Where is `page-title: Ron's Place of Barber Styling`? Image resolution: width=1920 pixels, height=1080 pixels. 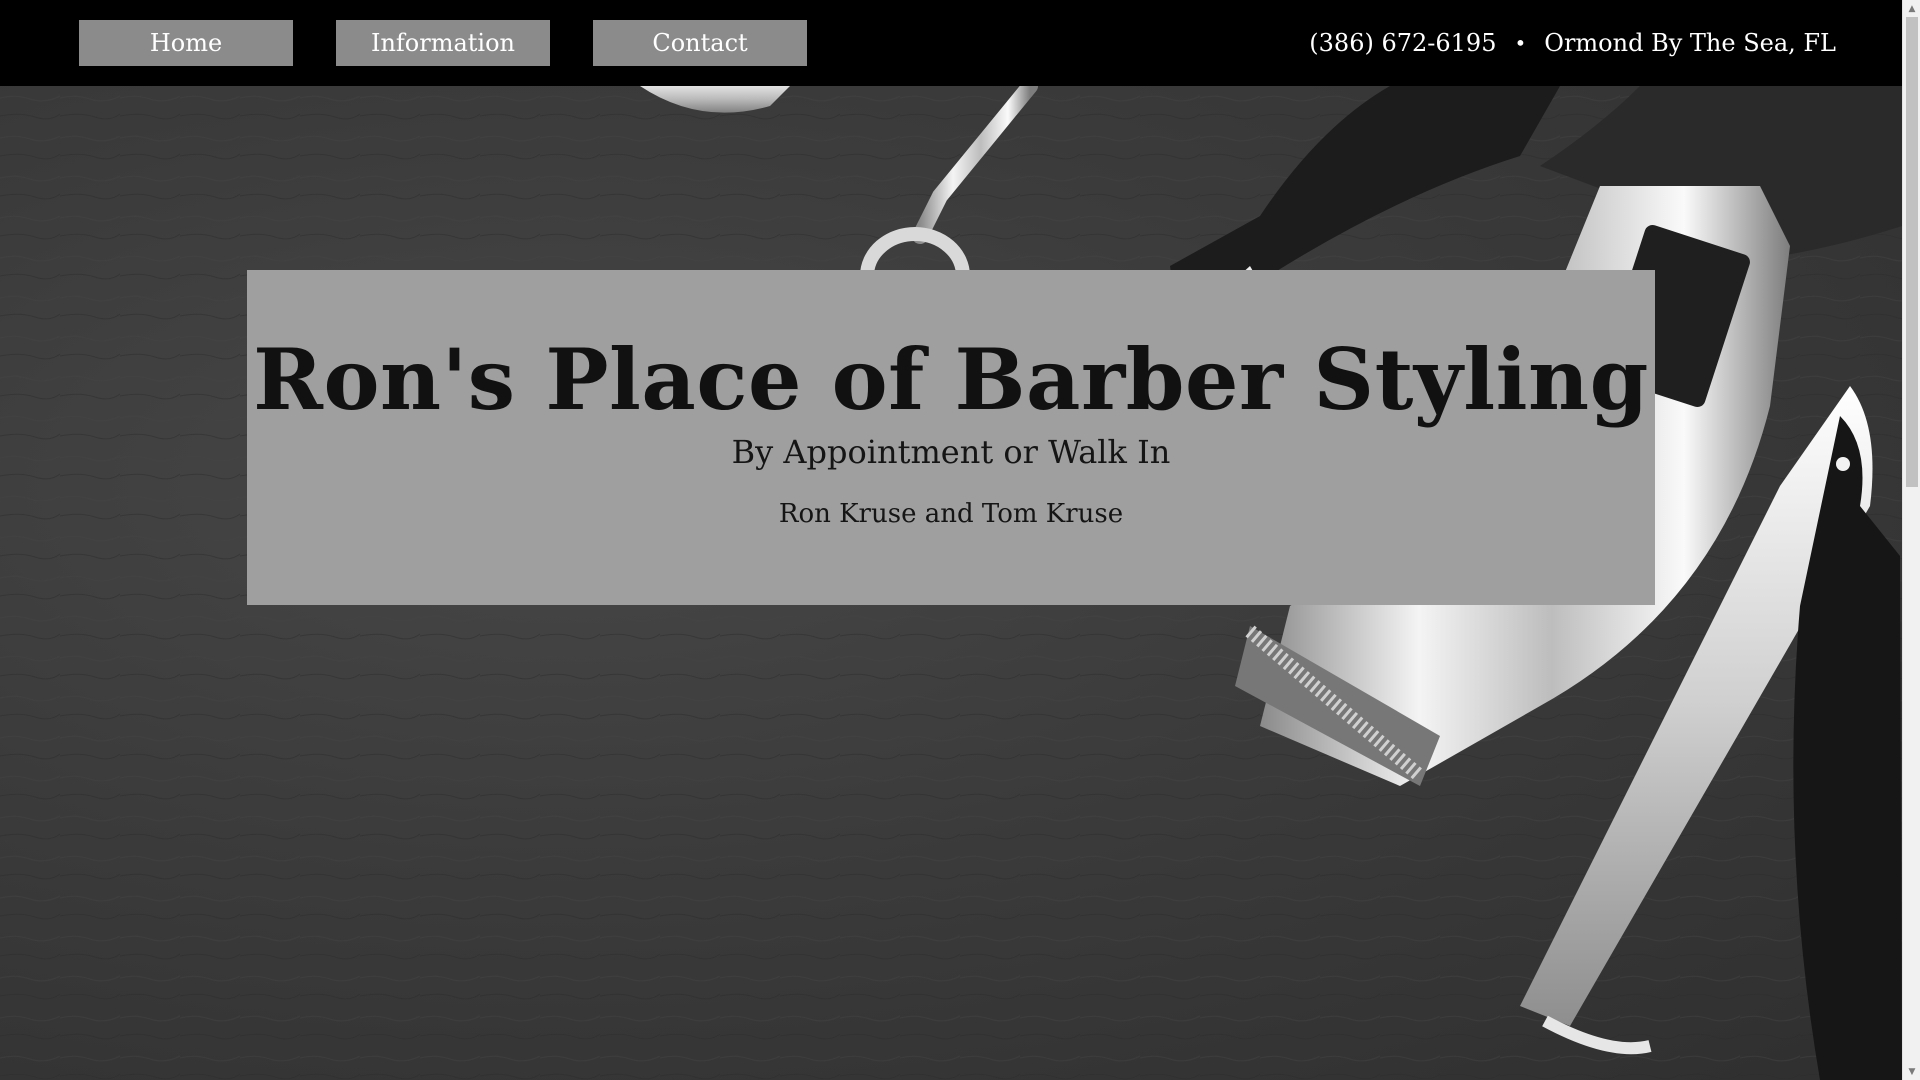
page-title: Ron's Place of Barber Styling is located at coordinates (951, 379).